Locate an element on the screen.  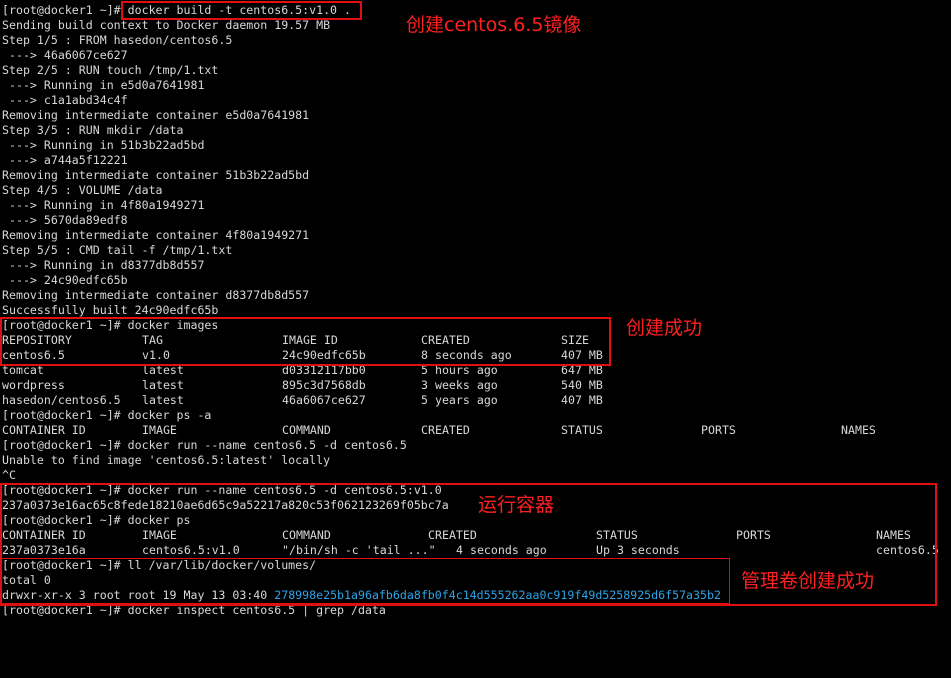
output-line: ---> 5670da89edf8 is located at coordinates (65, 220).